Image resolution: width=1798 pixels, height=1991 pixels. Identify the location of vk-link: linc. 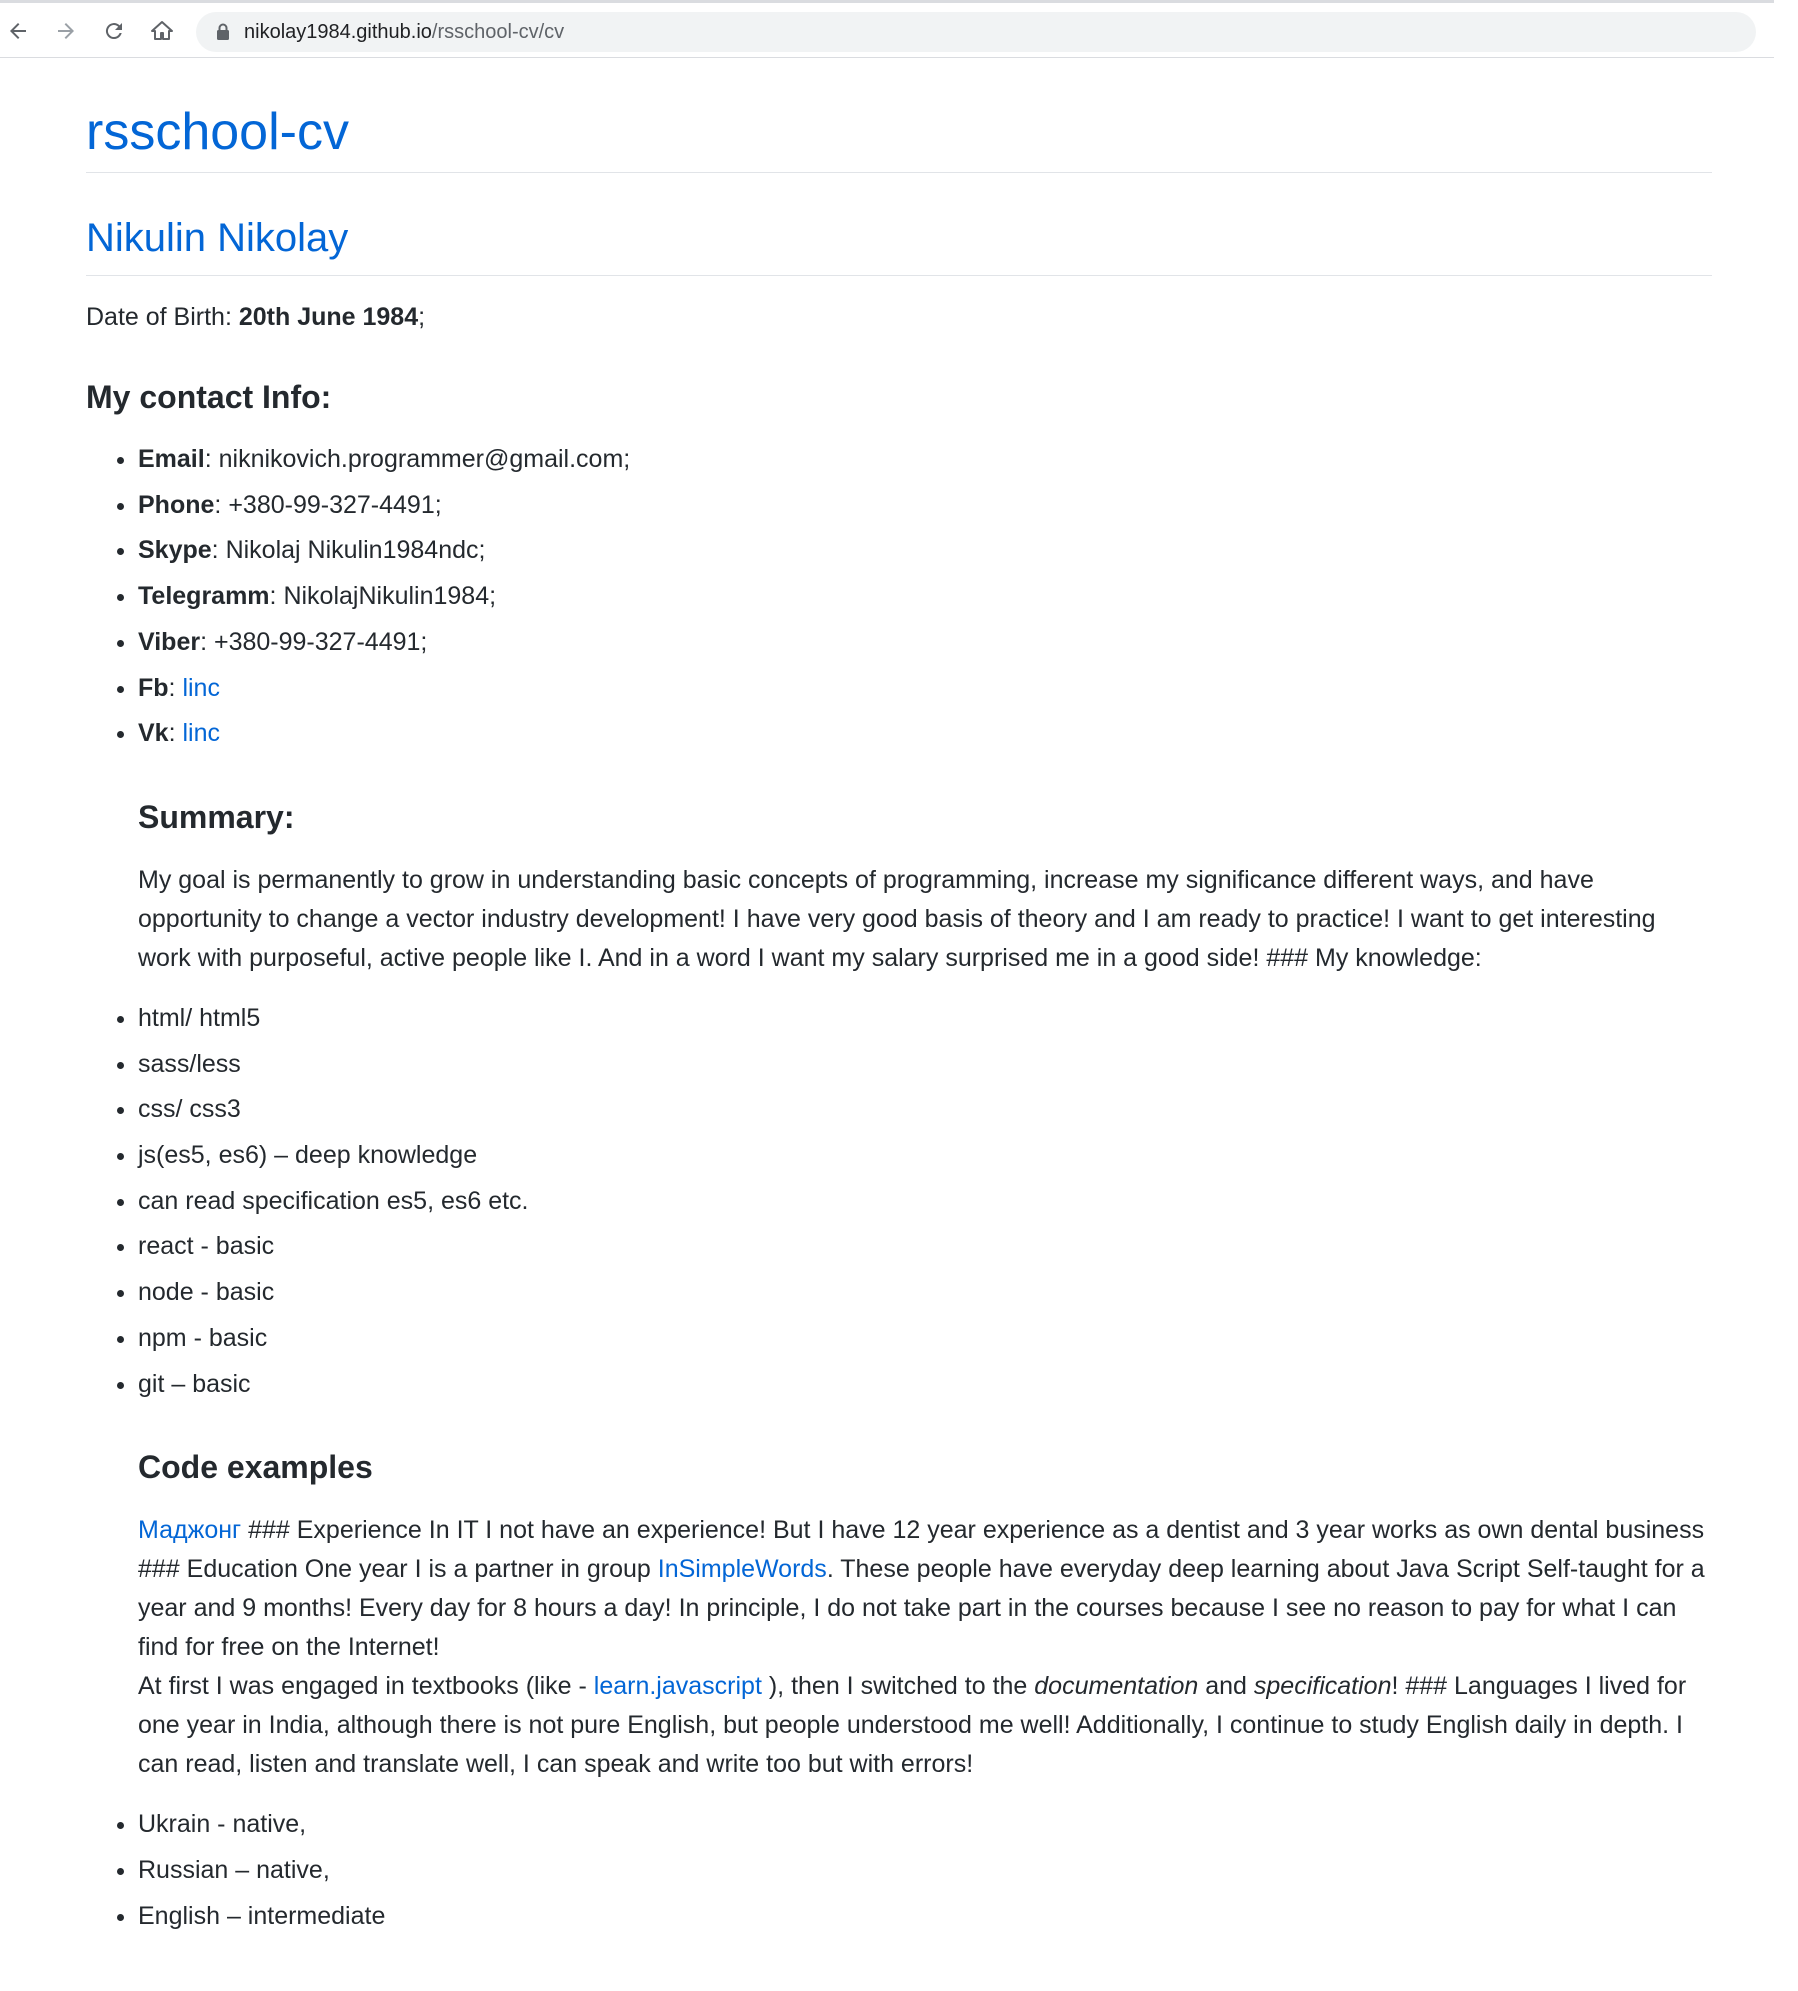
(202, 733).